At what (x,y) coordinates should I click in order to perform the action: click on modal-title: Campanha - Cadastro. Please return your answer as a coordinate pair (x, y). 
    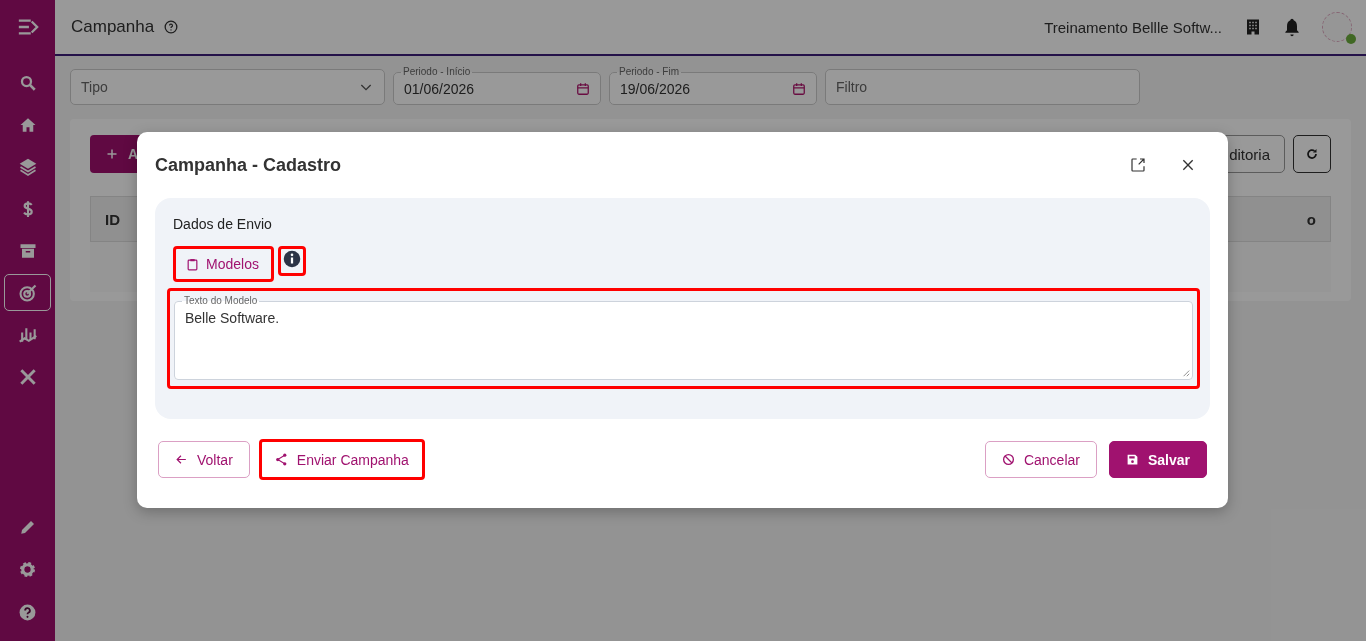
    Looking at the image, I should click on (249, 165).